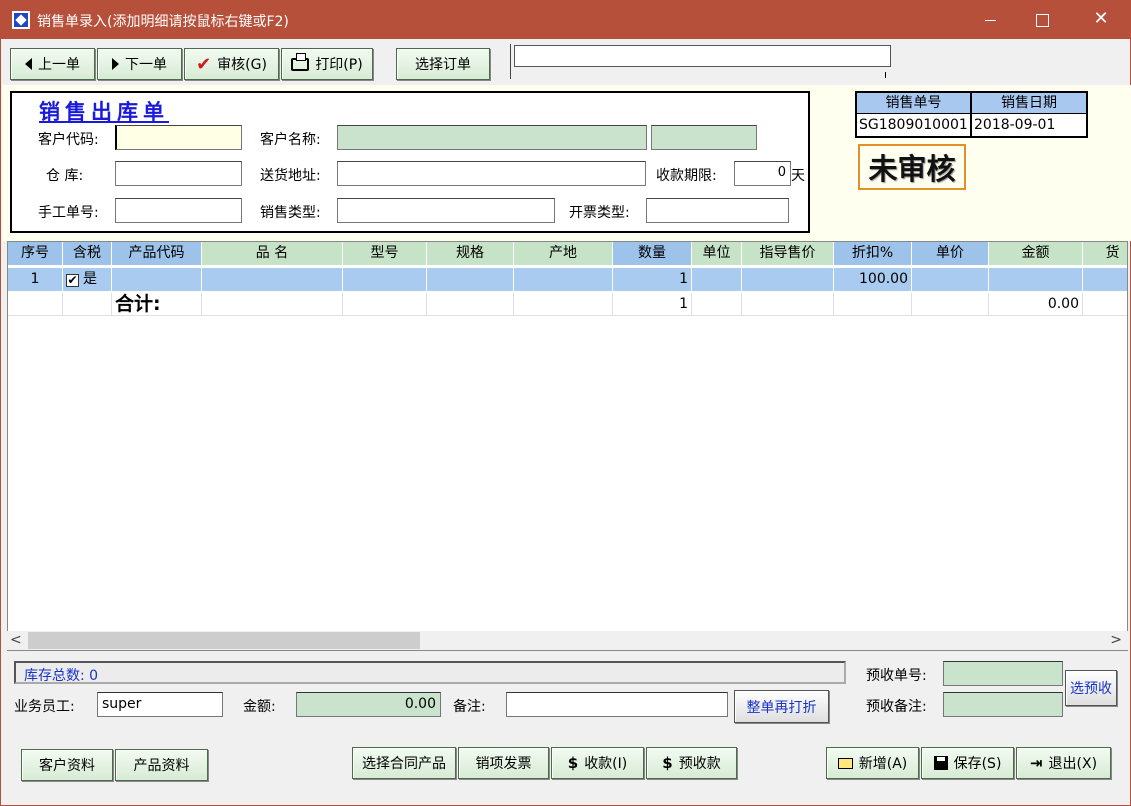 The height and width of the screenshot is (806, 1131). What do you see at coordinates (950, 279) in the screenshot?
I see `cell-price` at bounding box center [950, 279].